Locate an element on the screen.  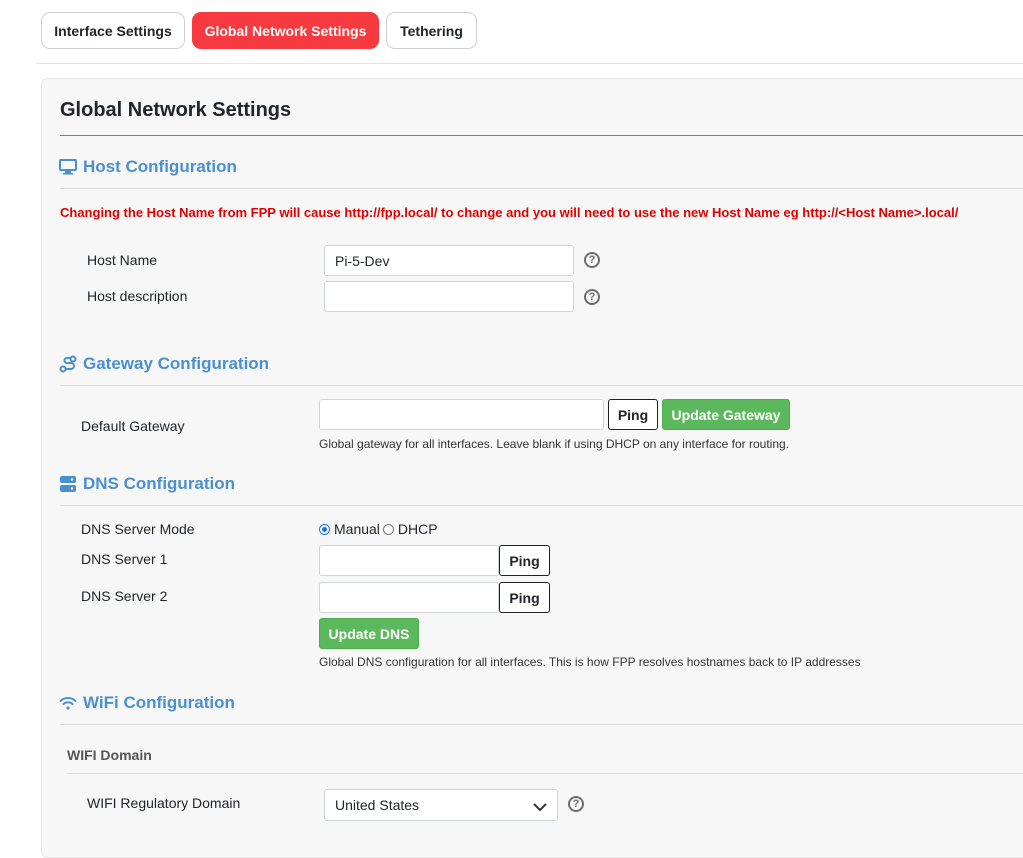
host-name-label: Host Name is located at coordinates (122, 260).